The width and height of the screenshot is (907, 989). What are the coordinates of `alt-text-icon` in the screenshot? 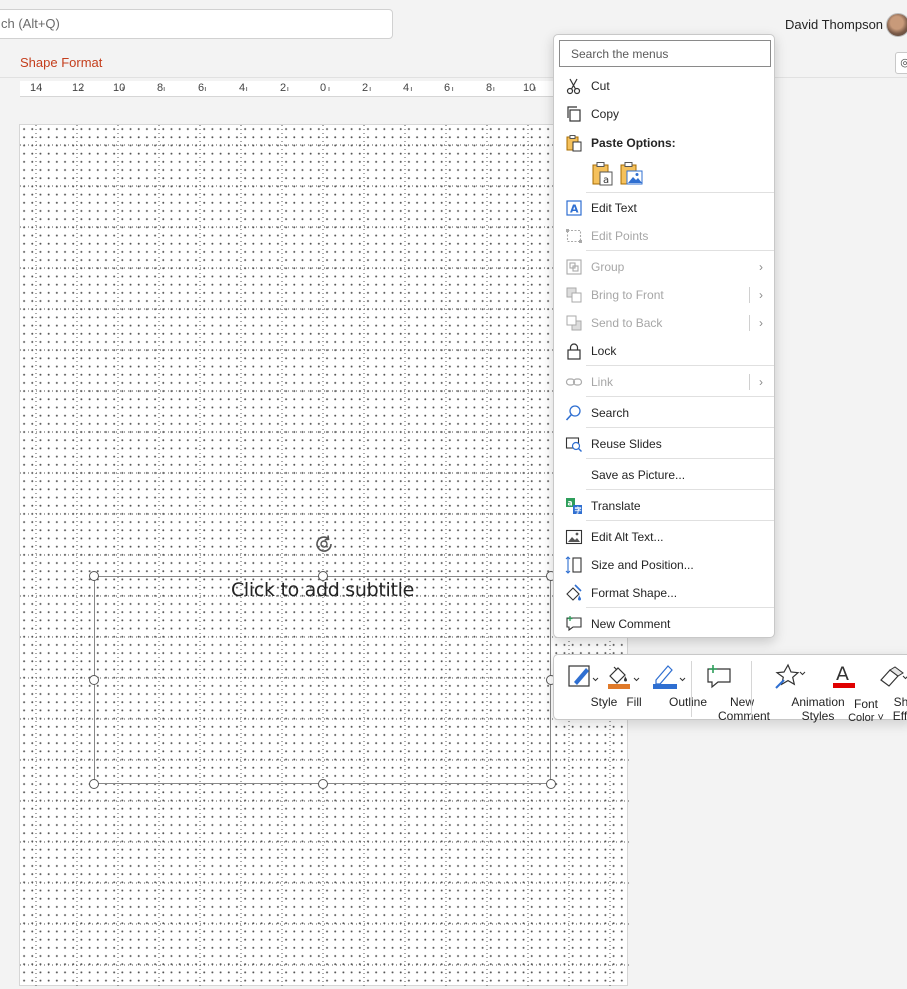 It's located at (574, 537).